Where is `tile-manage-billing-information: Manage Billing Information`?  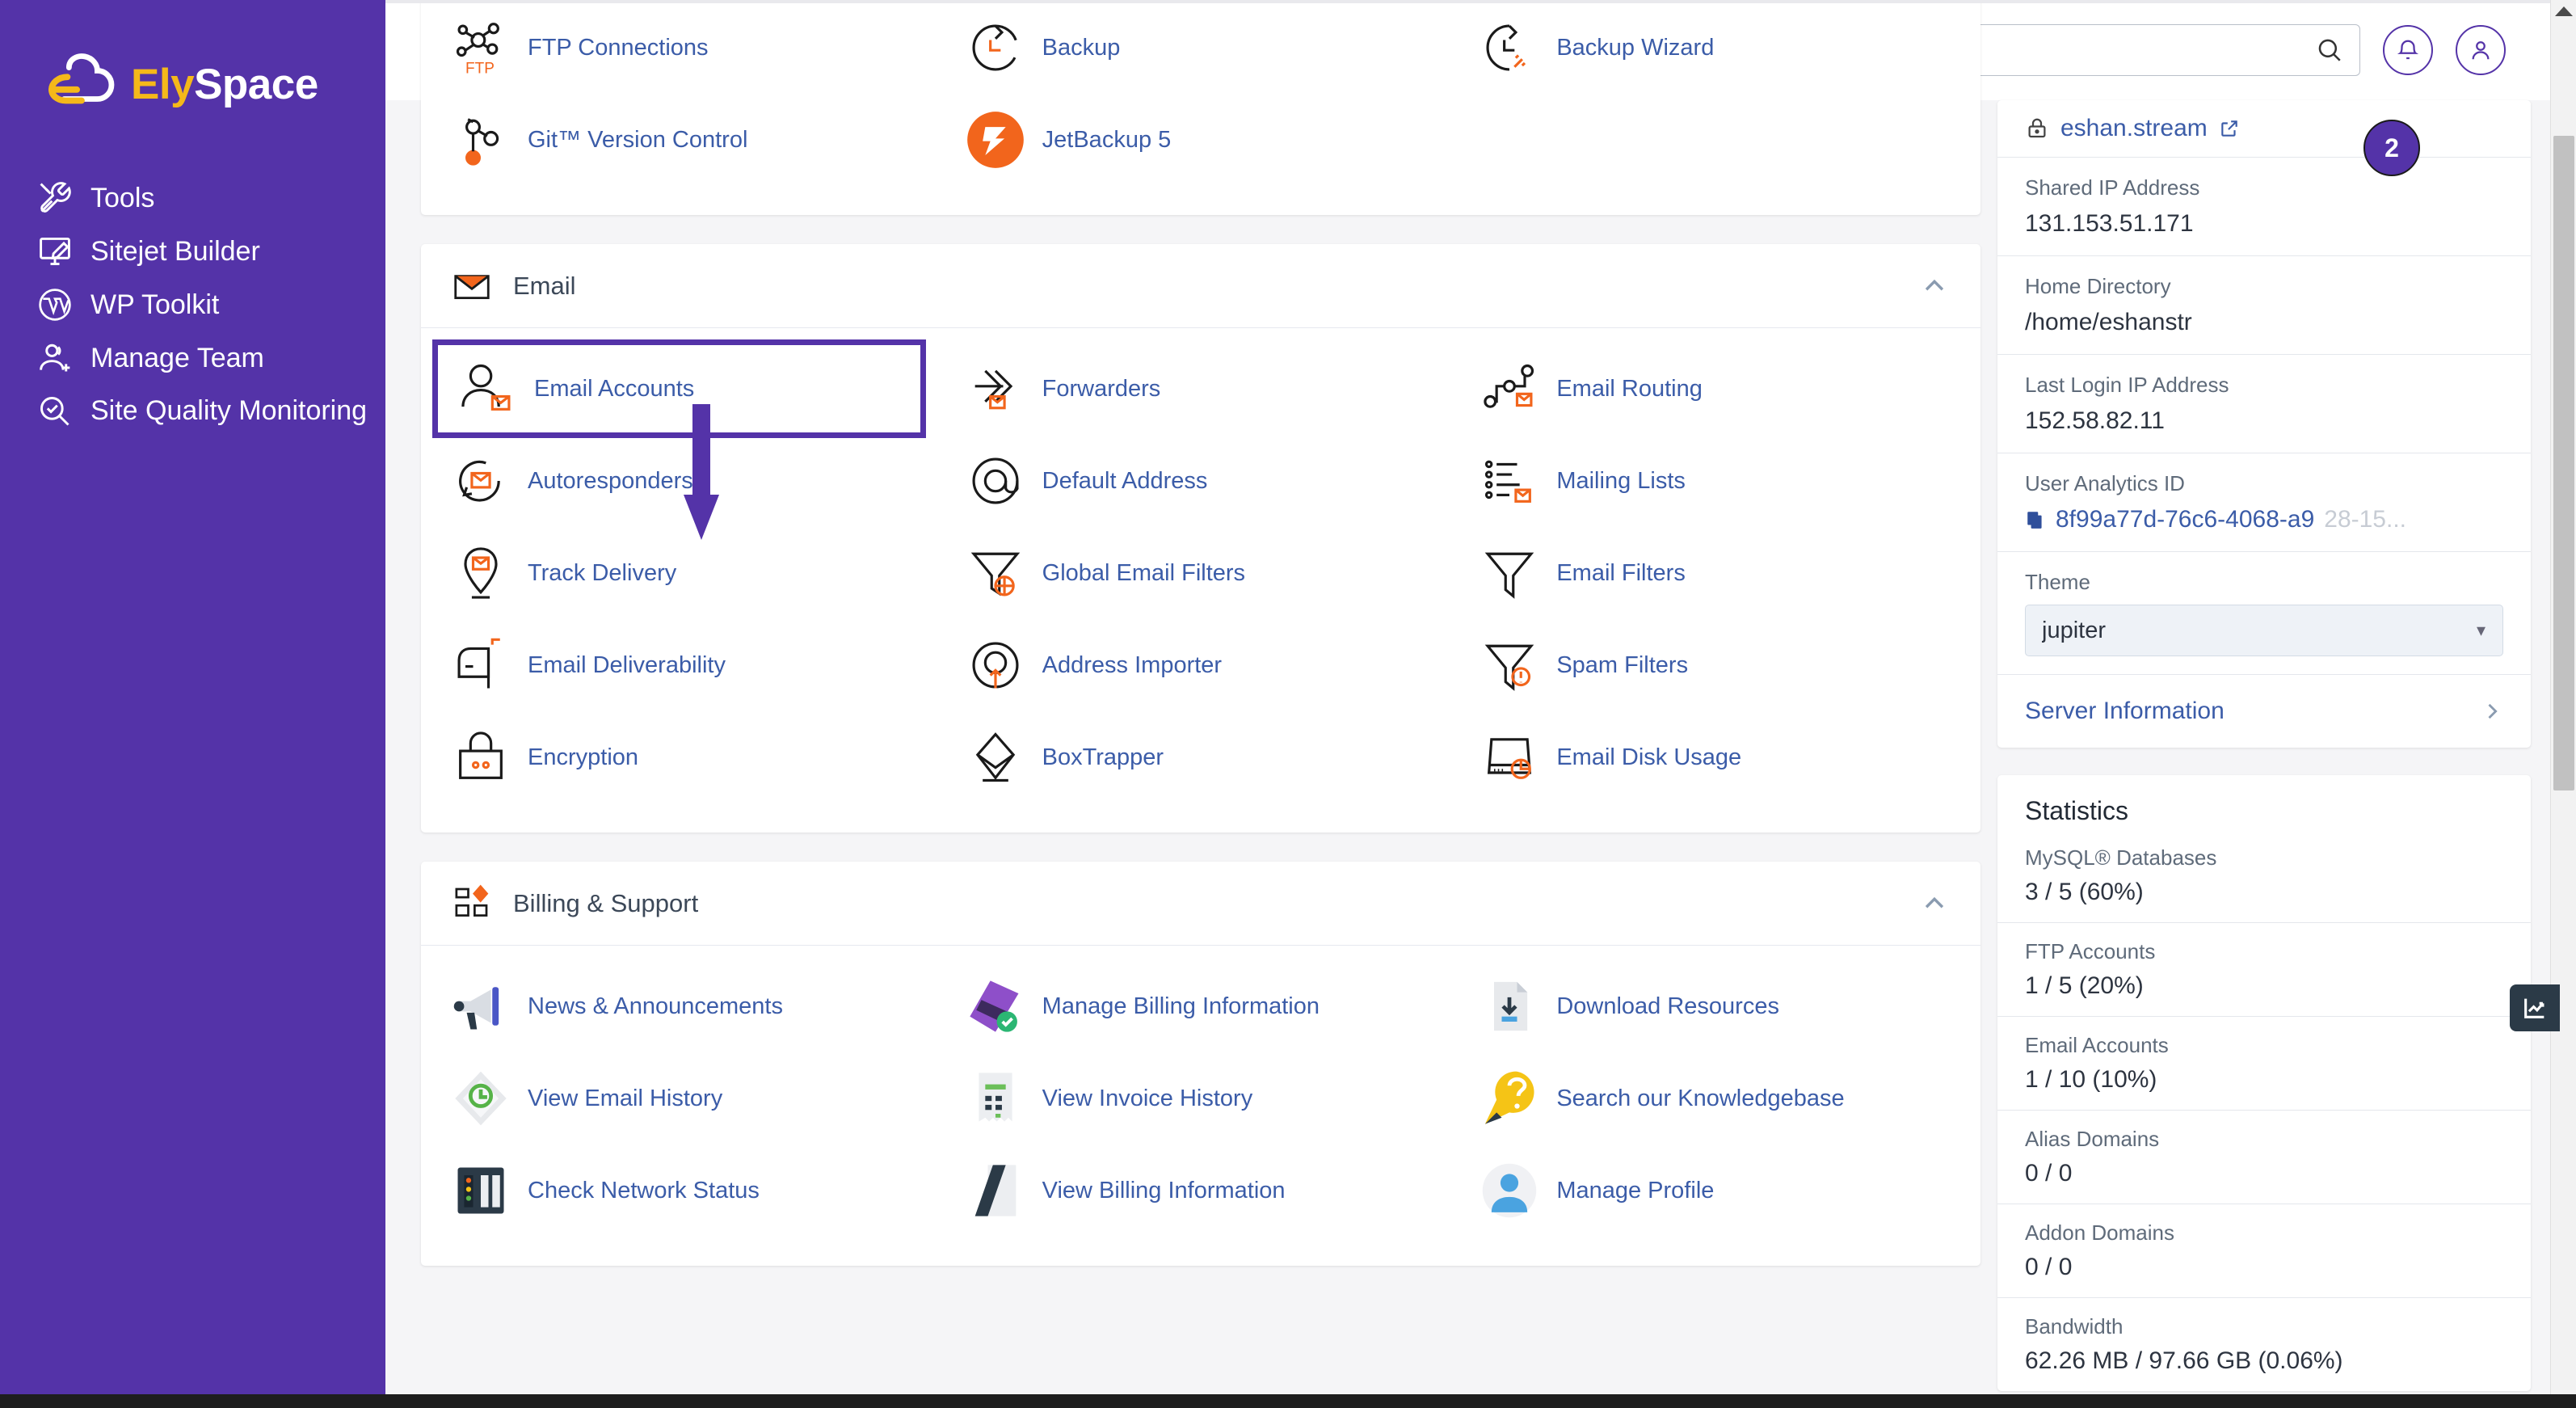
tile-manage-billing-information: Manage Billing Information is located at coordinates (1201, 1006).